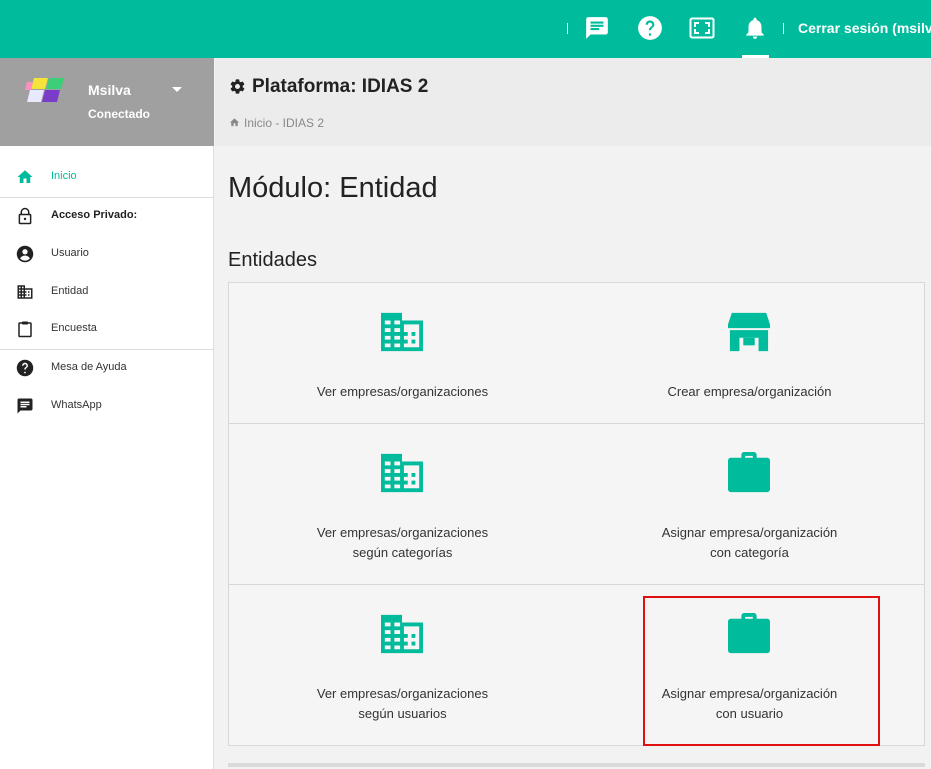 This screenshot has width=931, height=769. What do you see at coordinates (284, 123) in the screenshot?
I see `breadcrumb-text: Inicio - IDIAS 2` at bounding box center [284, 123].